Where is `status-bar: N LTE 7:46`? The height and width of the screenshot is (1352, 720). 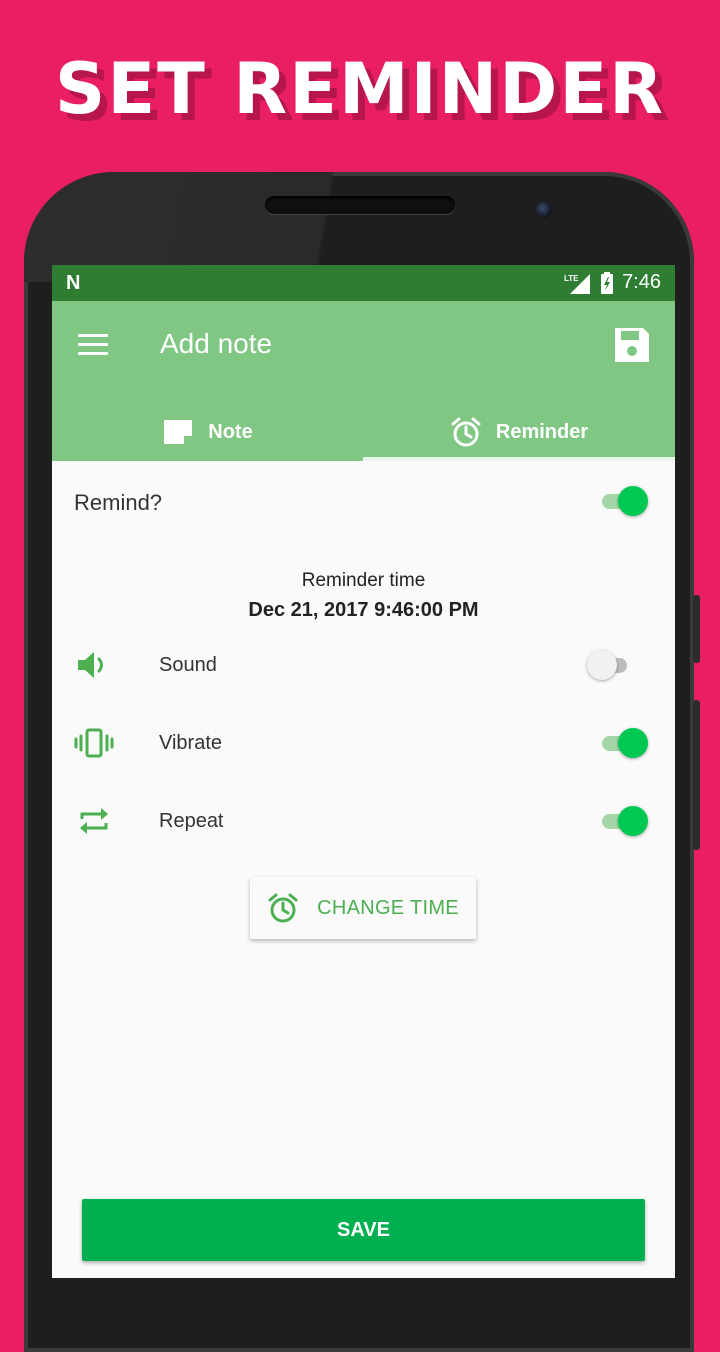
status-bar: N LTE 7:46 is located at coordinates (363, 283).